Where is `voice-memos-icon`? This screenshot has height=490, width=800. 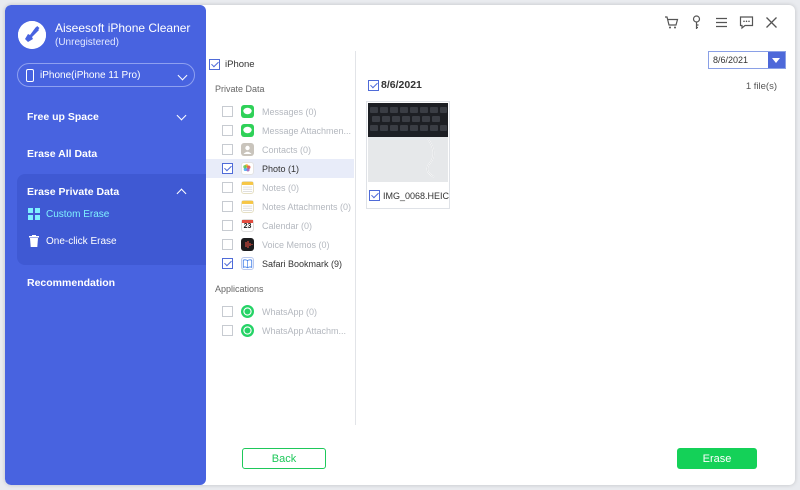
voice-memos-icon is located at coordinates (247, 244).